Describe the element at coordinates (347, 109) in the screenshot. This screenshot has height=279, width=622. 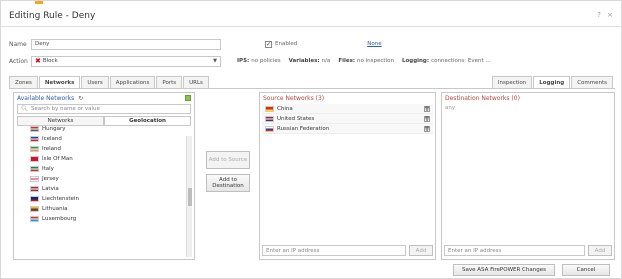
I see `source-network-item: China 🗑︎` at that location.